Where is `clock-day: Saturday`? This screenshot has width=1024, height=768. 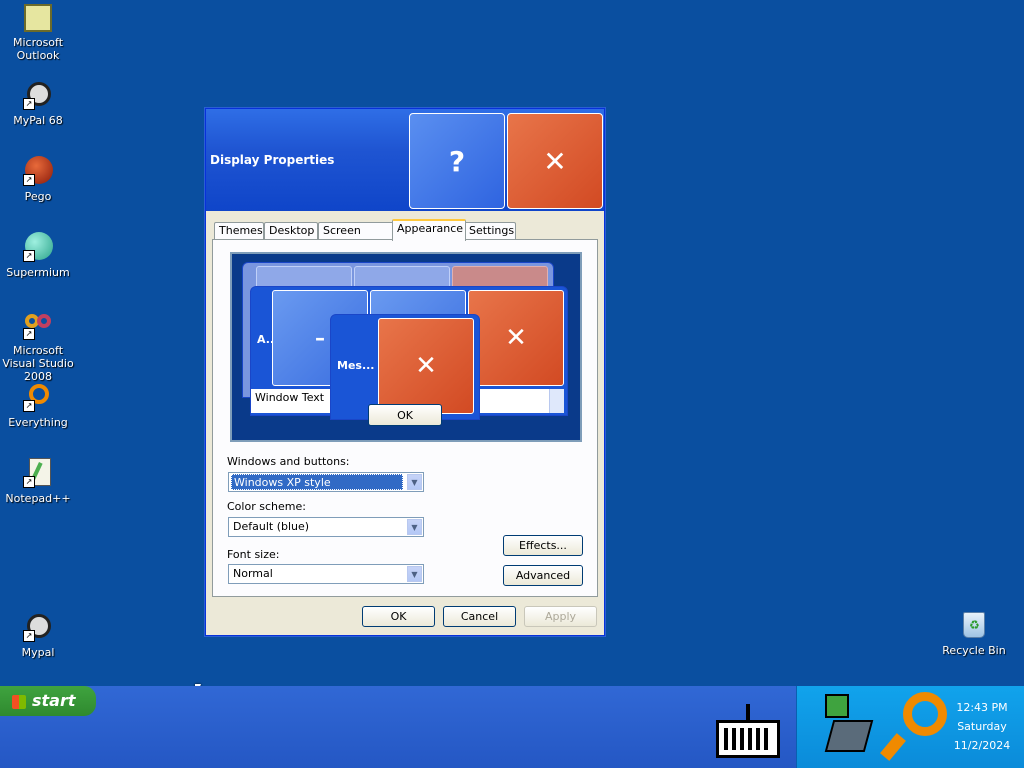 clock-day: Saturday is located at coordinates (982, 726).